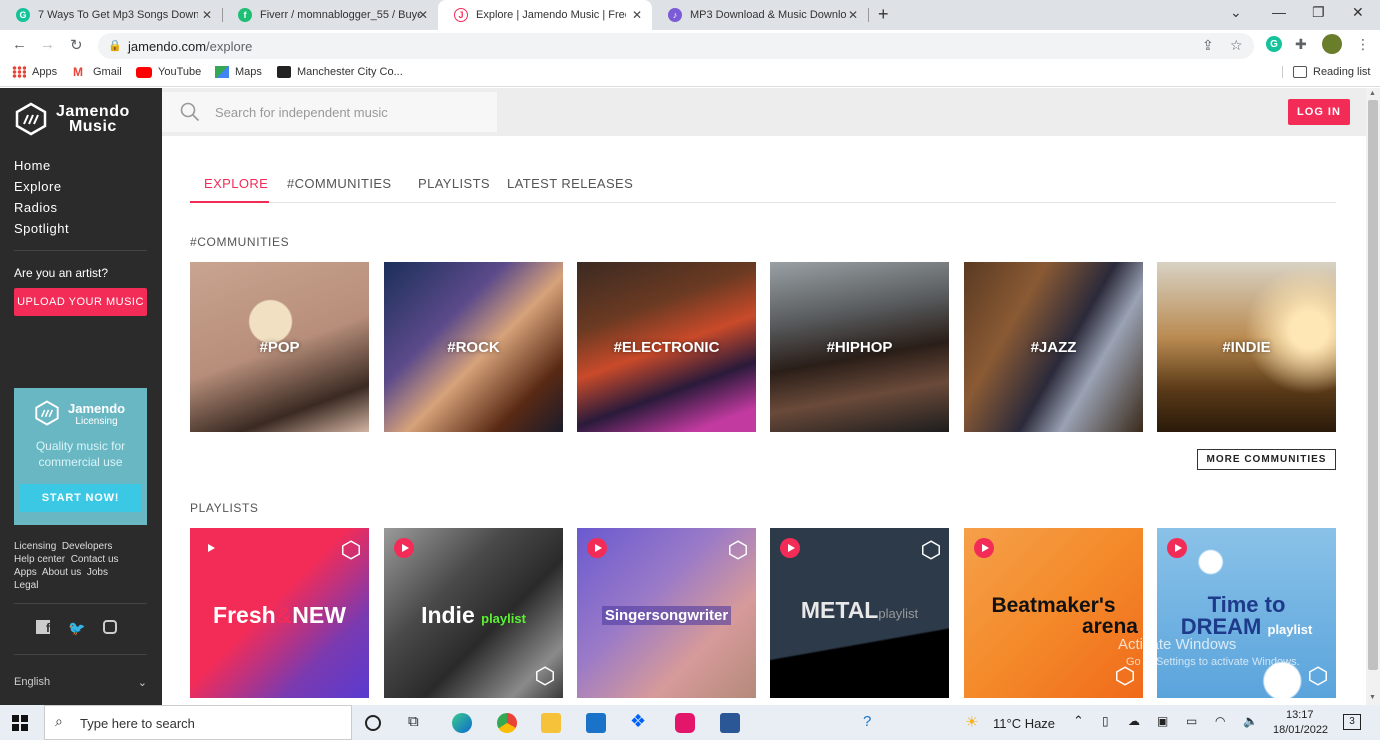  What do you see at coordinates (41, 186) in the screenshot?
I see `sidebar-item-explore: Explore` at bounding box center [41, 186].